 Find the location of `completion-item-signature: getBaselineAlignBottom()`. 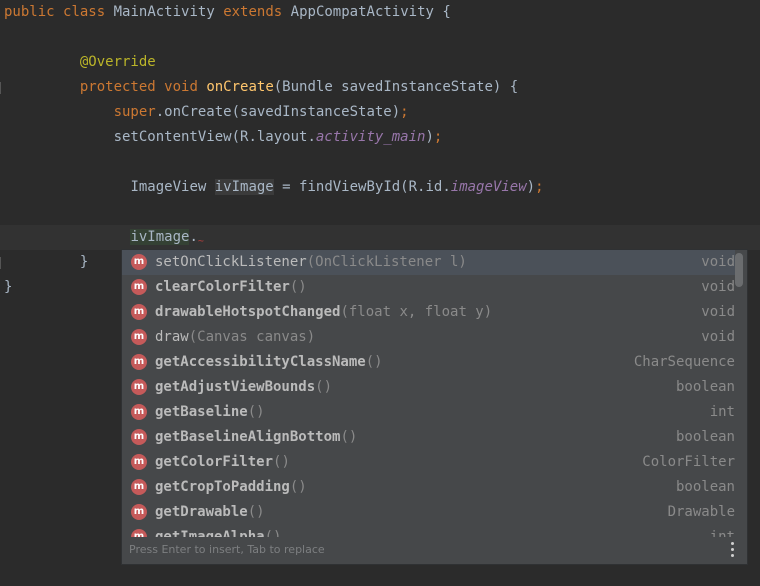

completion-item-signature: getBaselineAlignBottom() is located at coordinates (256, 437).